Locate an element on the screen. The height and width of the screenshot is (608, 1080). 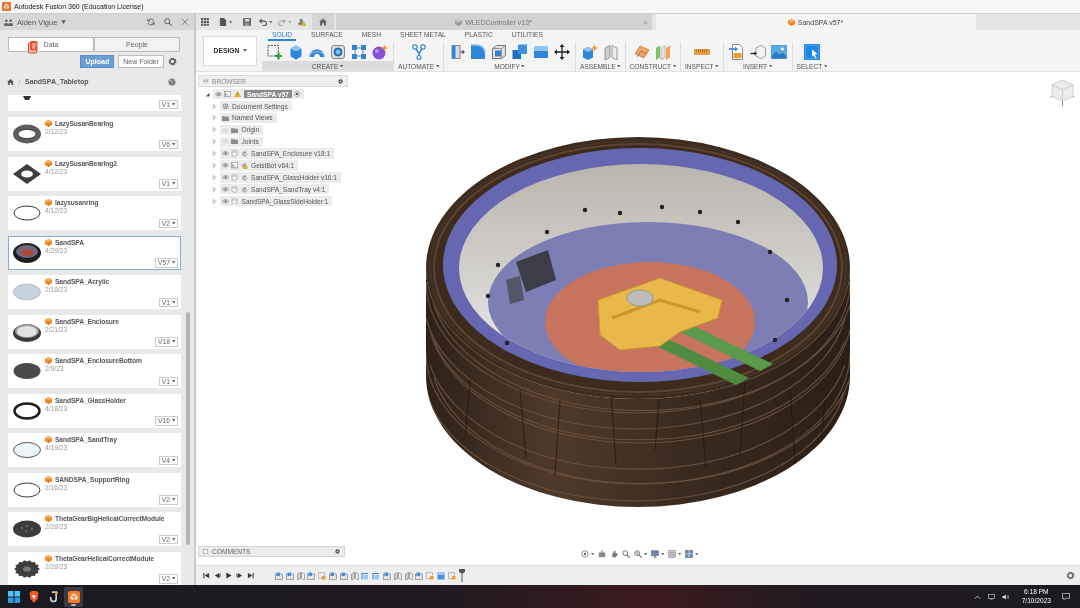
refresh-icon is located at coordinates (151, 22).